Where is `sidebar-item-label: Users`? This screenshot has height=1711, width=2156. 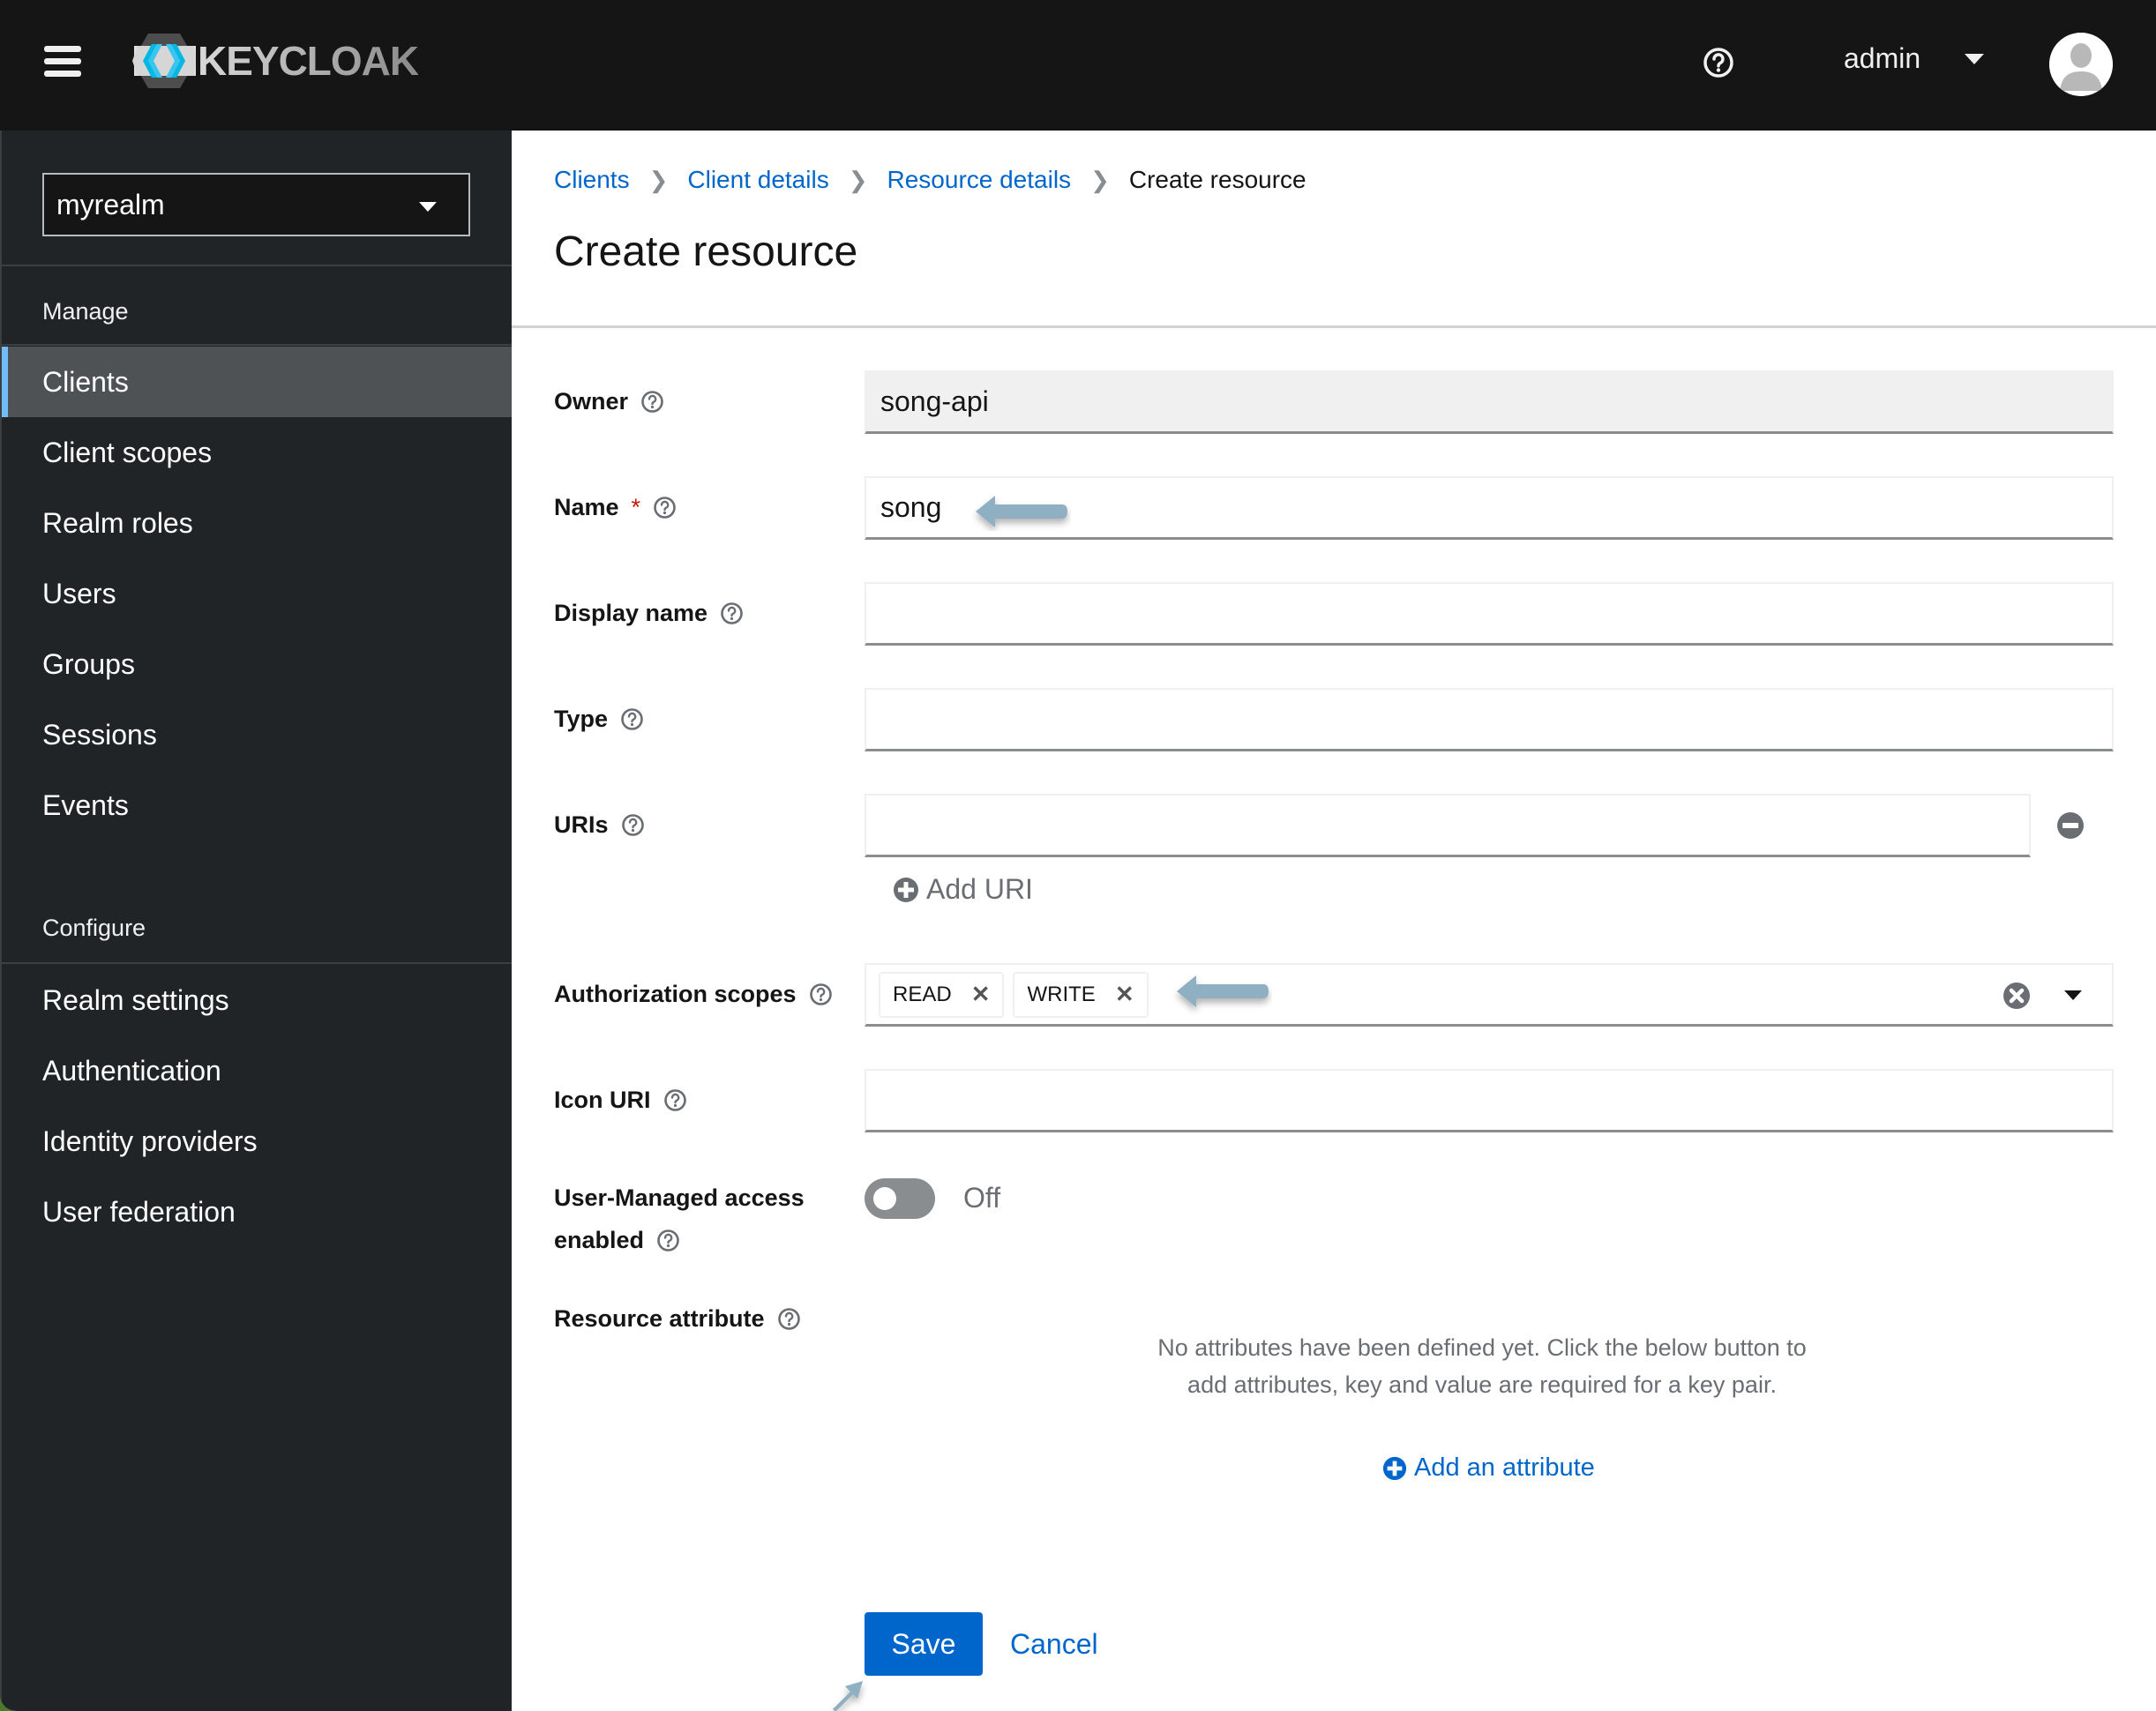
sidebar-item-label: Users is located at coordinates (79, 593).